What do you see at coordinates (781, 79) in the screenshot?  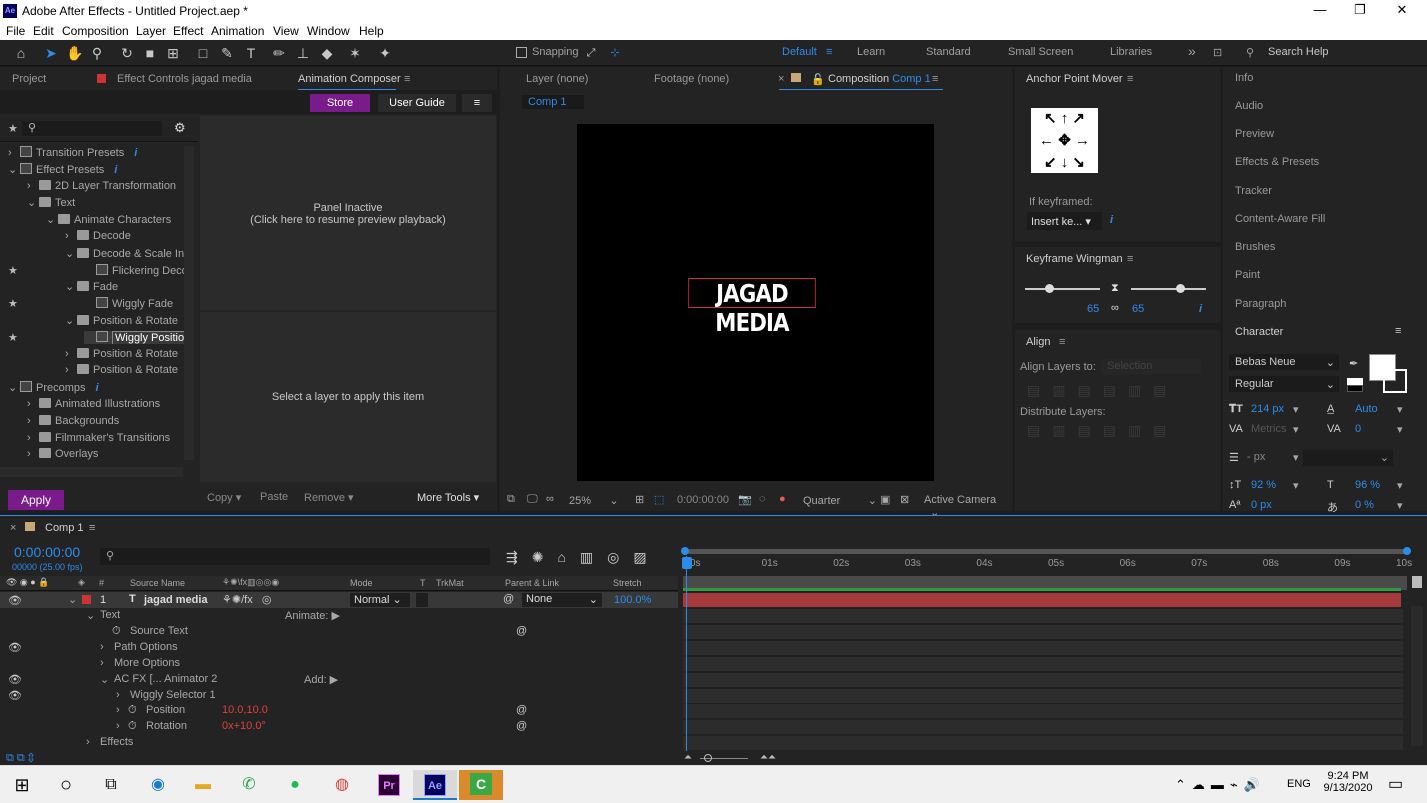 I see `close-icon: ×` at bounding box center [781, 79].